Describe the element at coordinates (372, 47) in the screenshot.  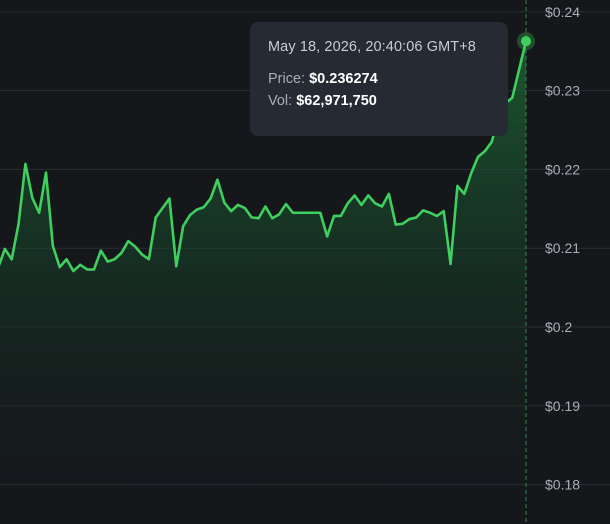
I see `tooltip-date: May 18, 2026, 20:40:06 GMT+8` at that location.